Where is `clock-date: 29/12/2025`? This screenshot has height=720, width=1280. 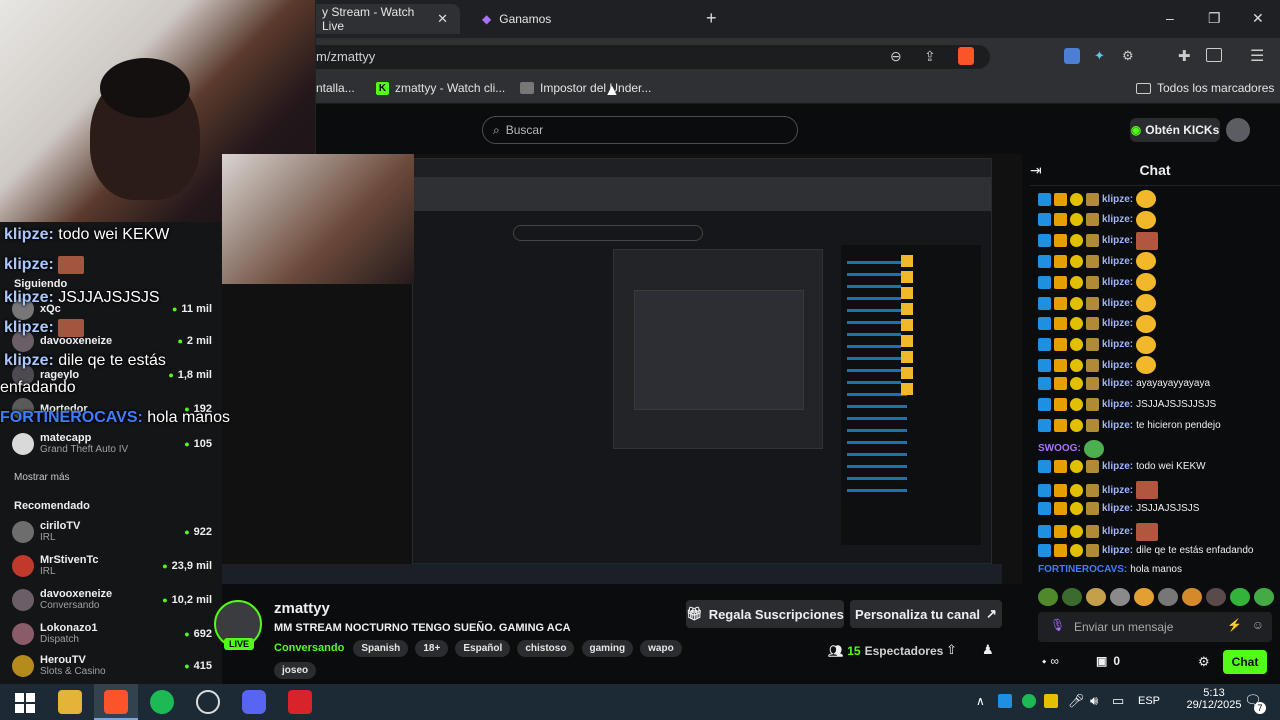
clock-date: 29/12/2025 is located at coordinates (1214, 705).